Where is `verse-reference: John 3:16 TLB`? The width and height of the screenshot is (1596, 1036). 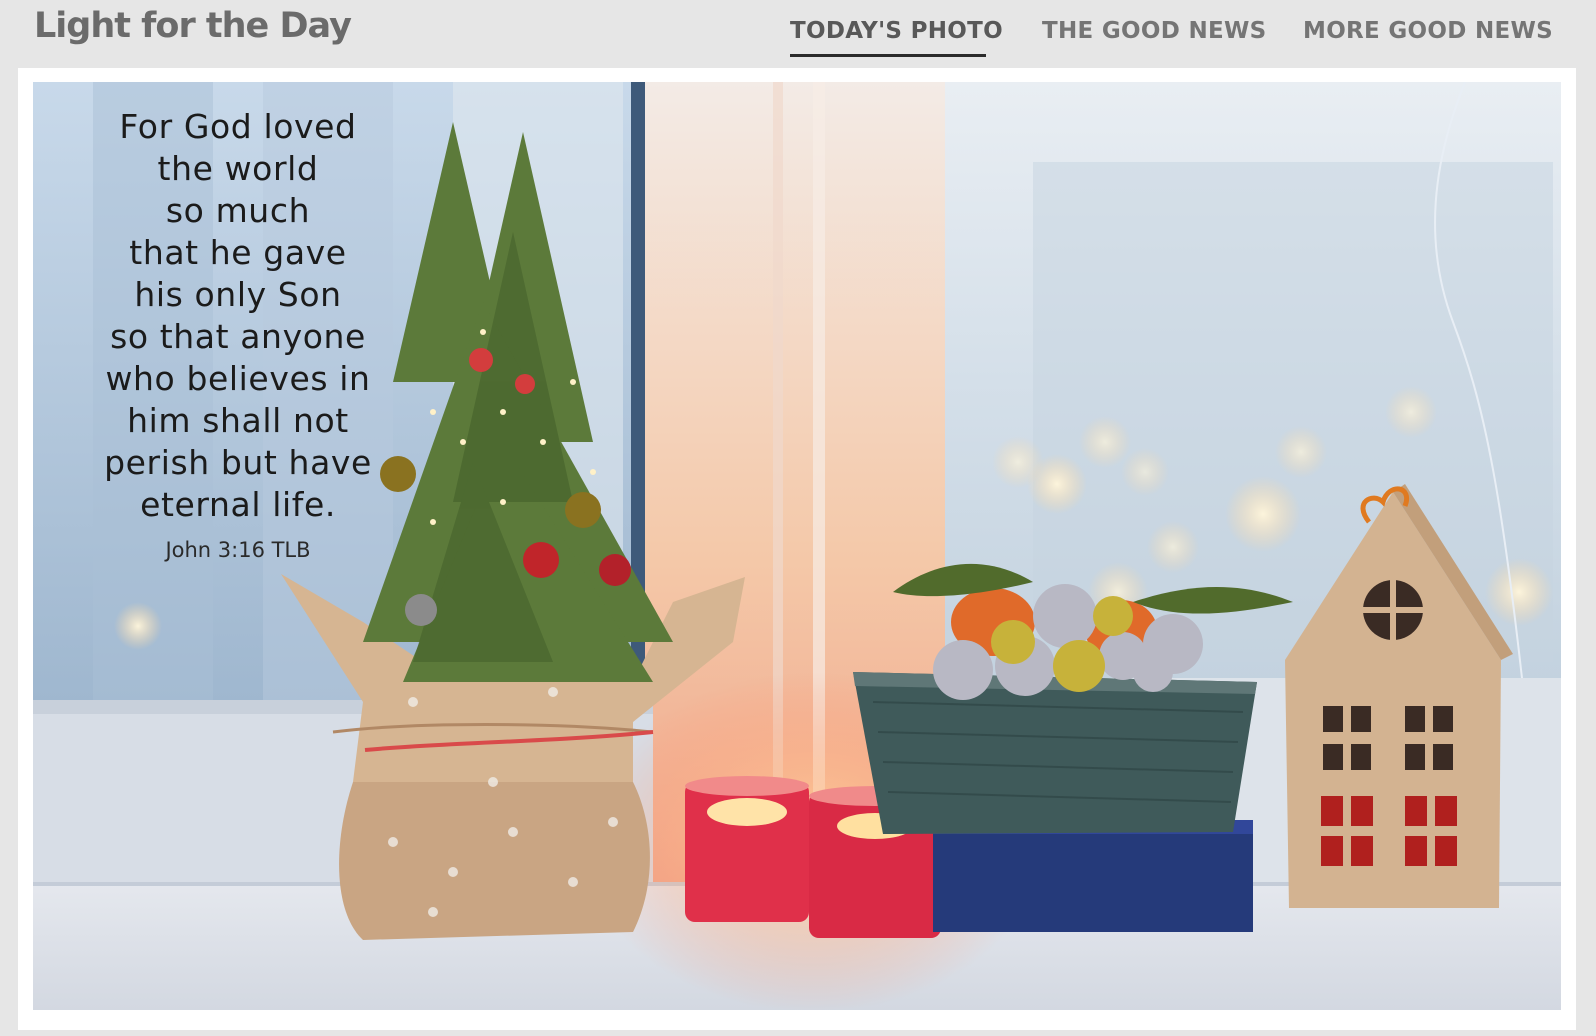 verse-reference: John 3:16 TLB is located at coordinates (238, 550).